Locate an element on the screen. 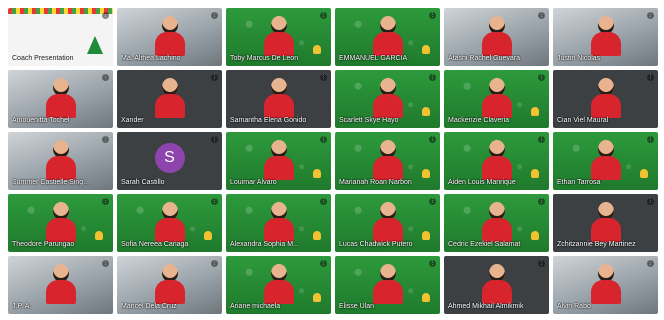  participant-tile: ★⋮Ariane michaela is located at coordinates (278, 285).